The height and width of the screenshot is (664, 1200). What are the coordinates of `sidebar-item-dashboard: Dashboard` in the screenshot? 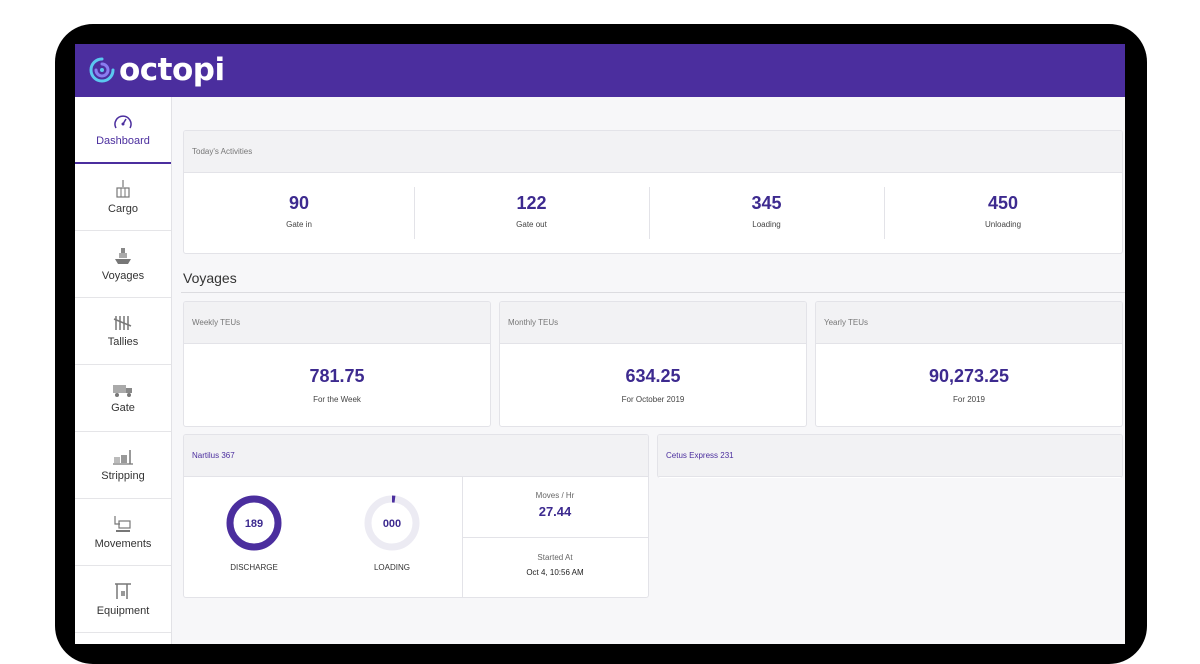 It's located at (123, 130).